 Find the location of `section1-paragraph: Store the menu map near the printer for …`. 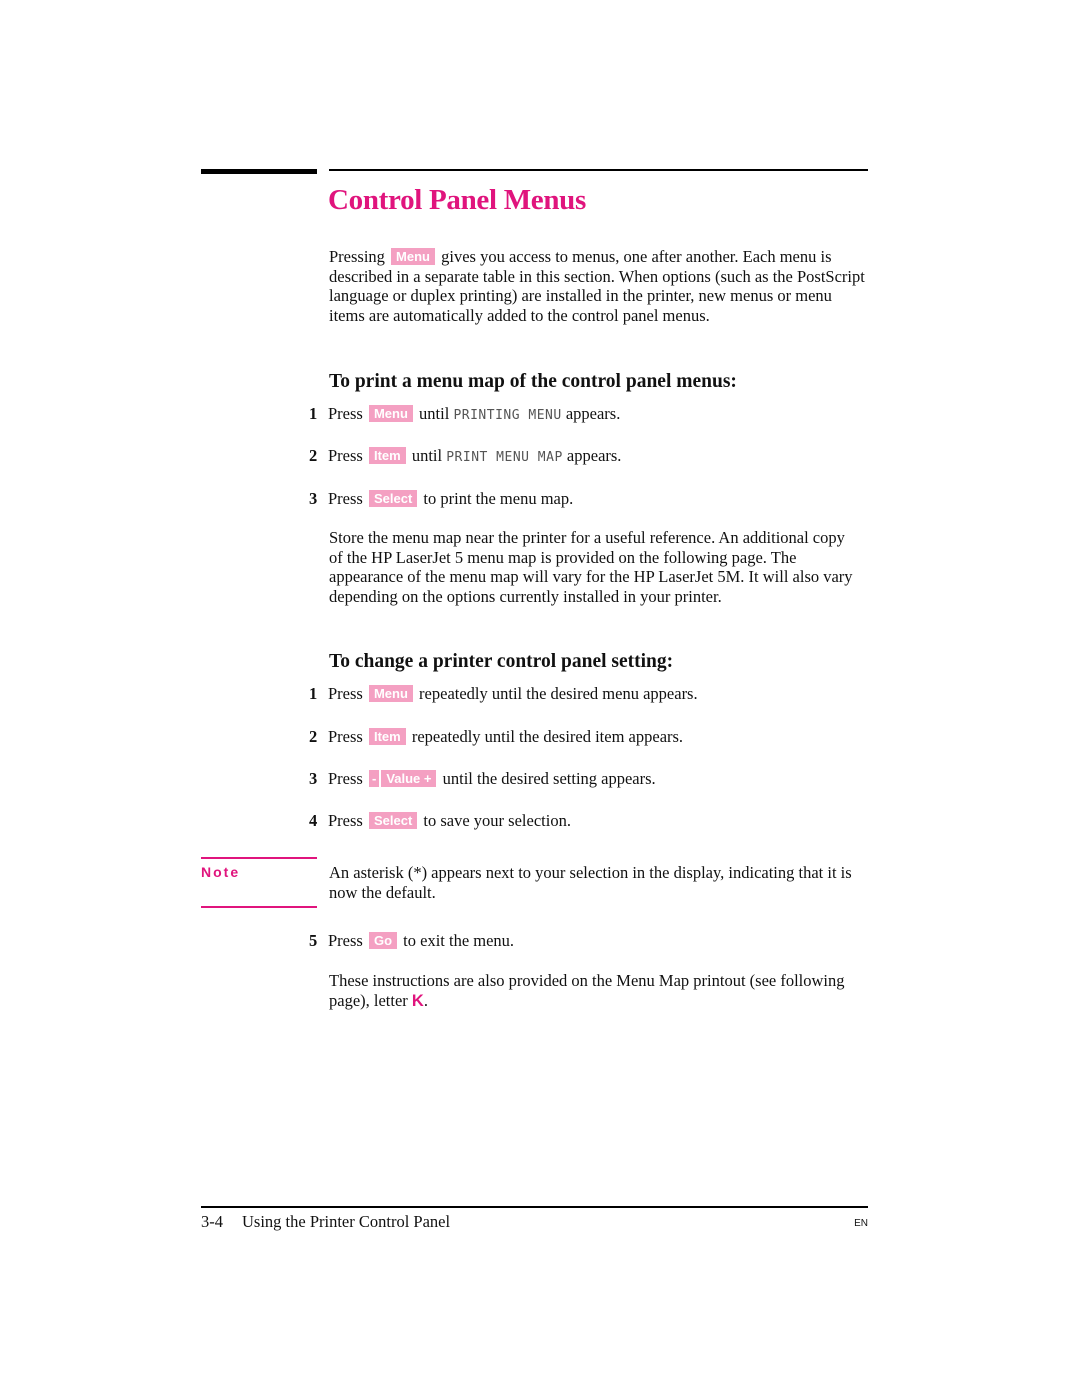

section1-paragraph: Store the menu map near the printer for … is located at coordinates (591, 567).